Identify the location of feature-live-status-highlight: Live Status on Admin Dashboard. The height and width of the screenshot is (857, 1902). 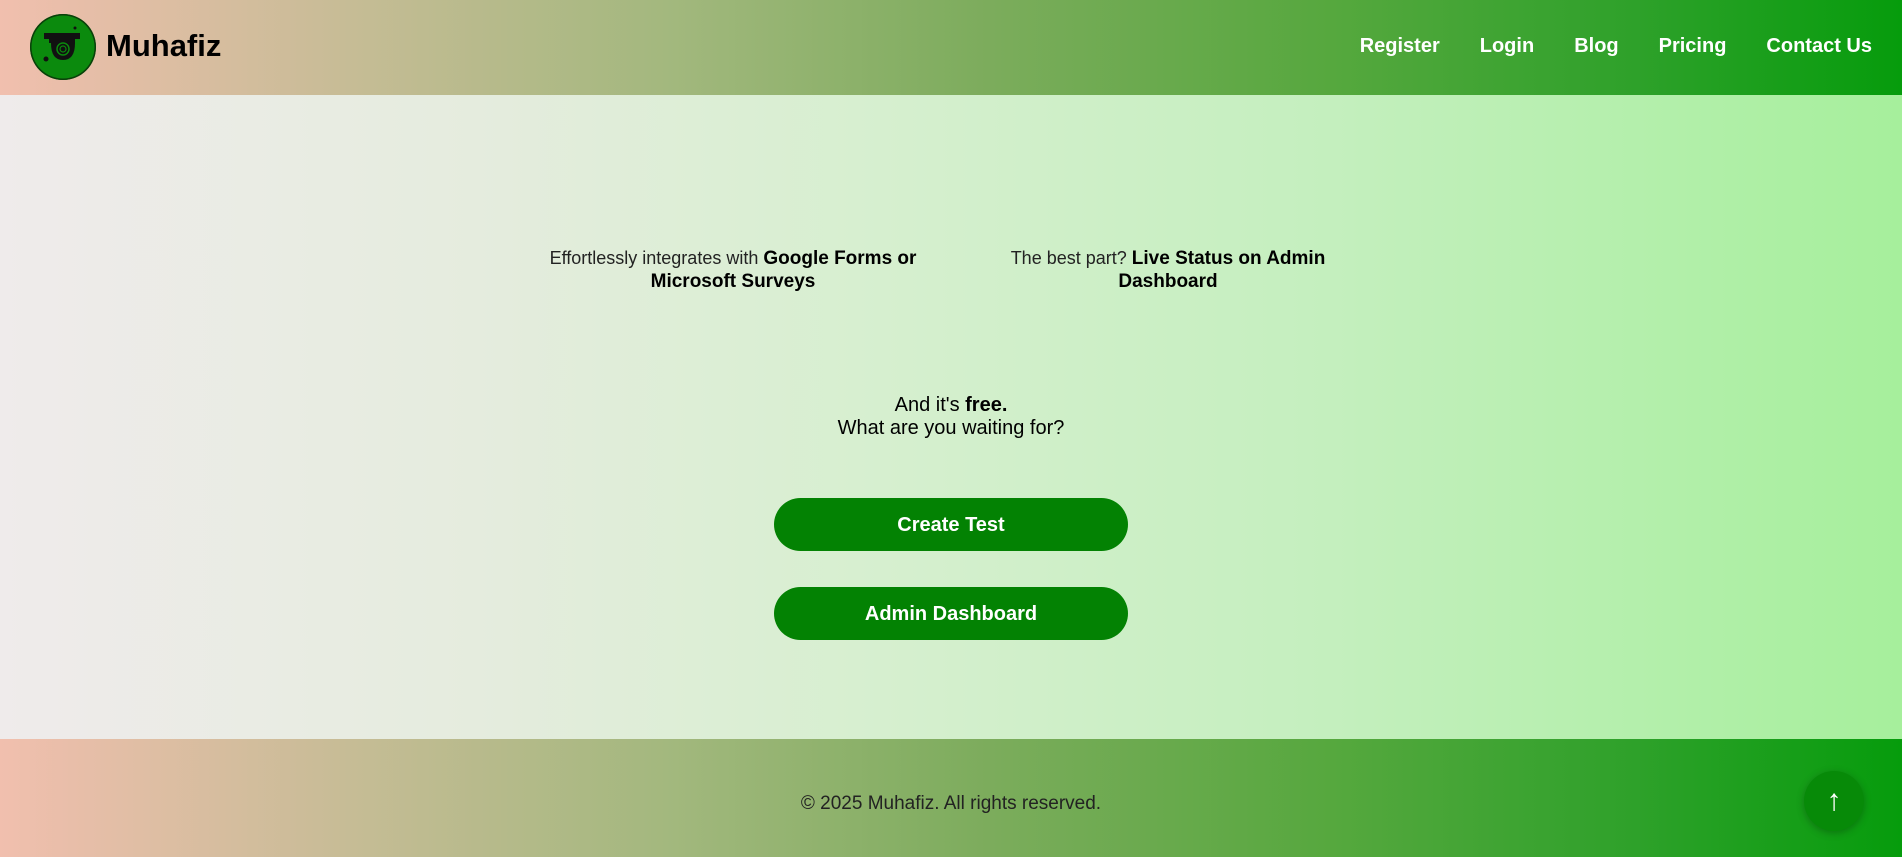
(1222, 270).